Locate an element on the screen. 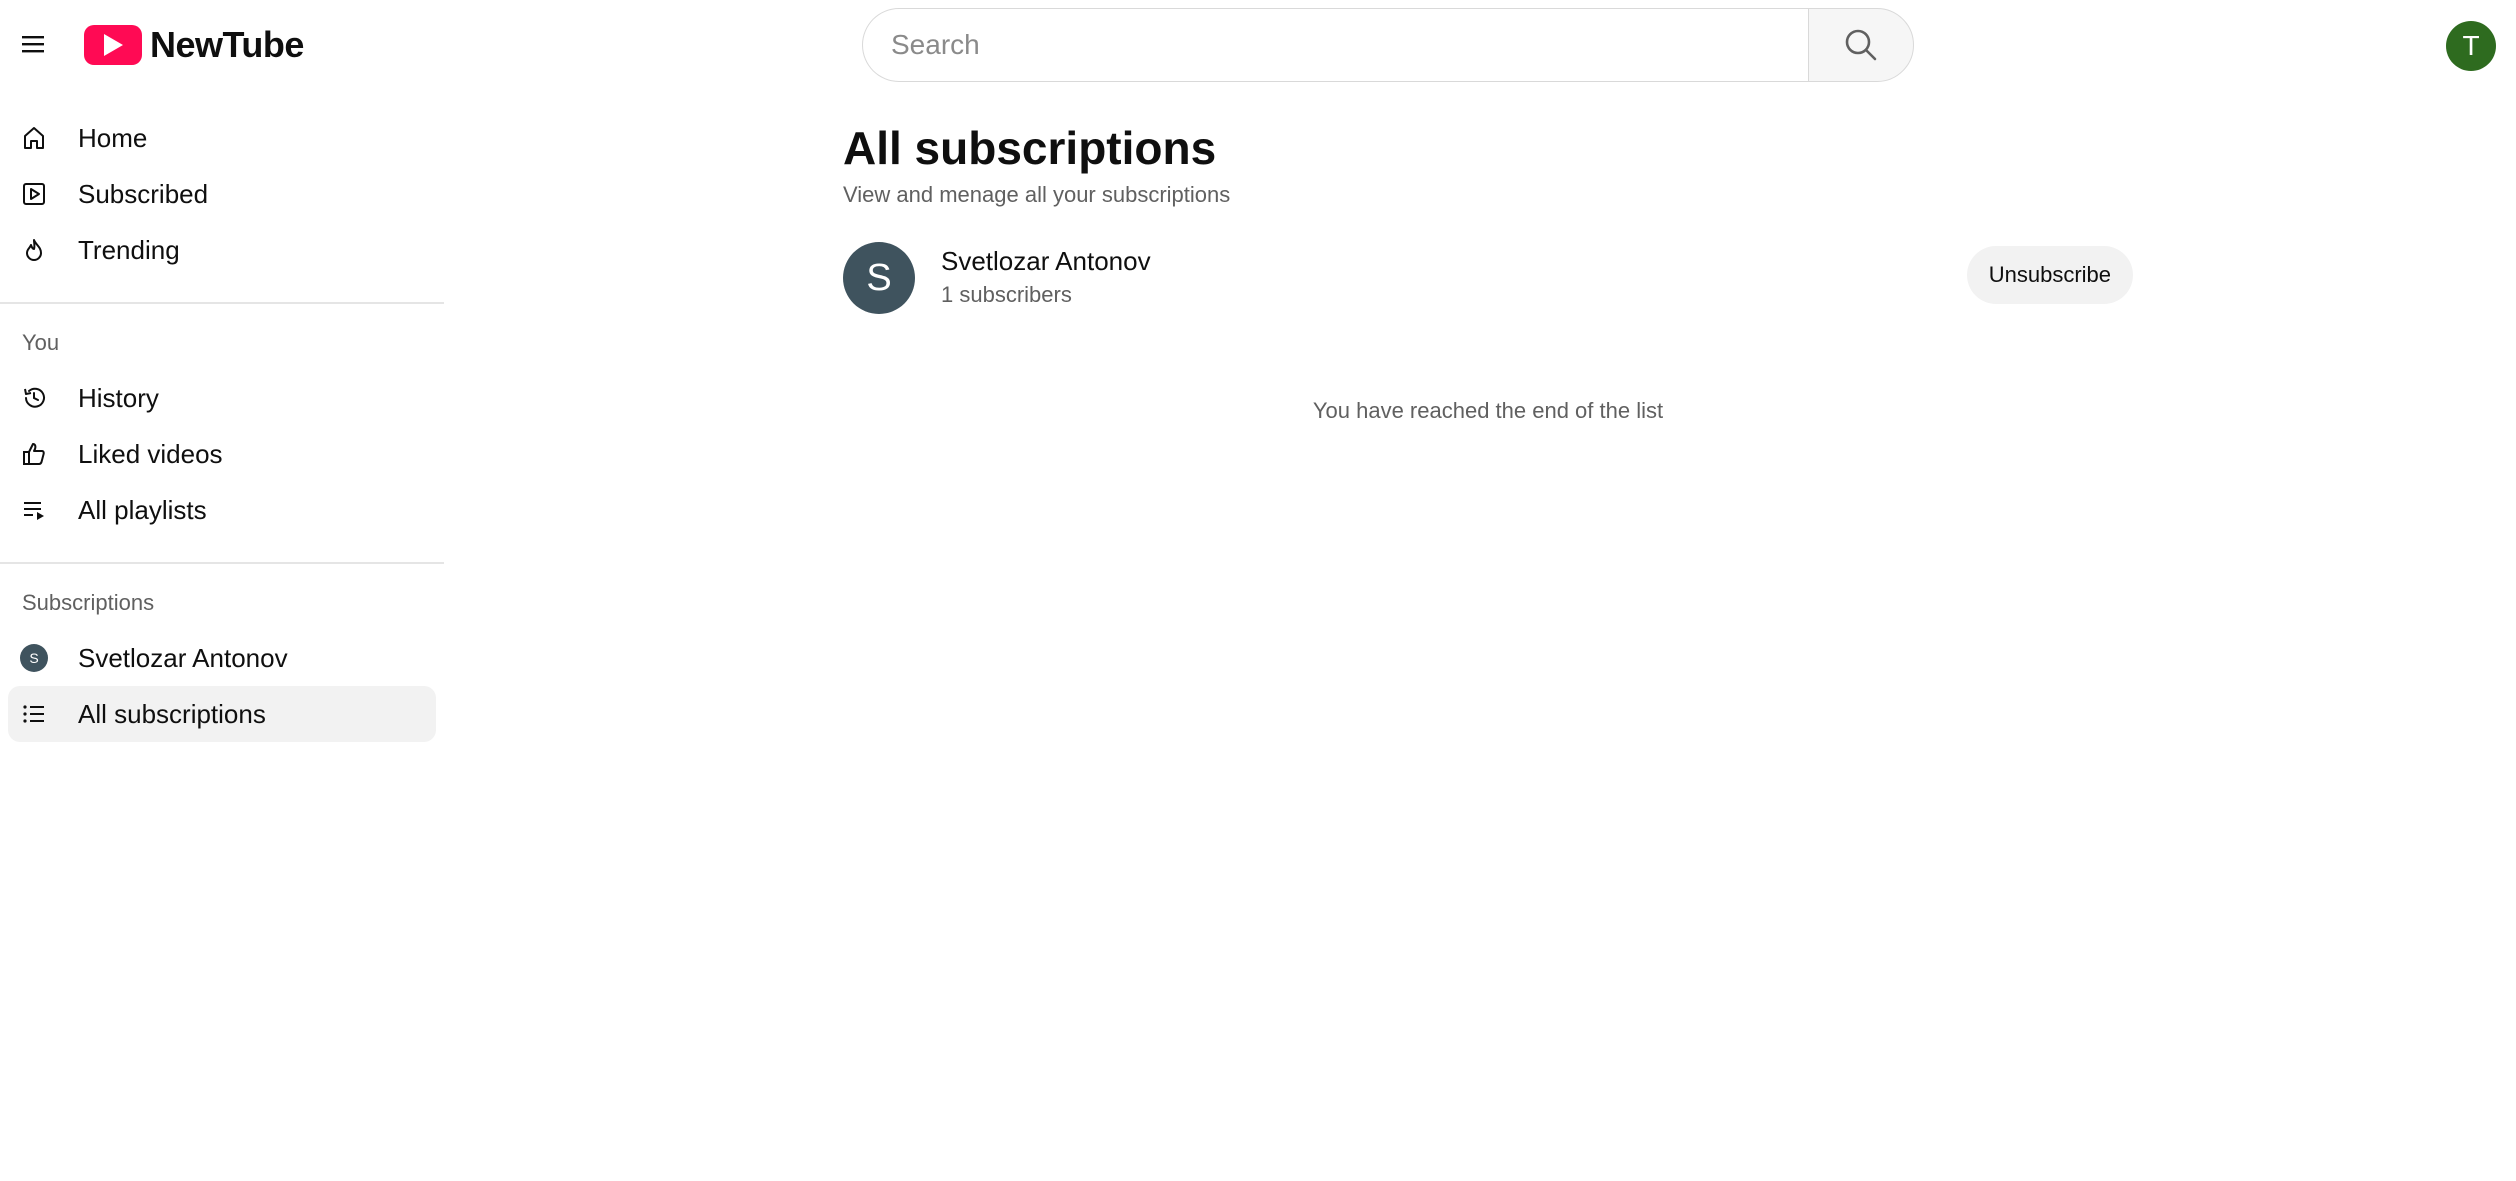  sidebar-item-label: Home is located at coordinates (113, 137).